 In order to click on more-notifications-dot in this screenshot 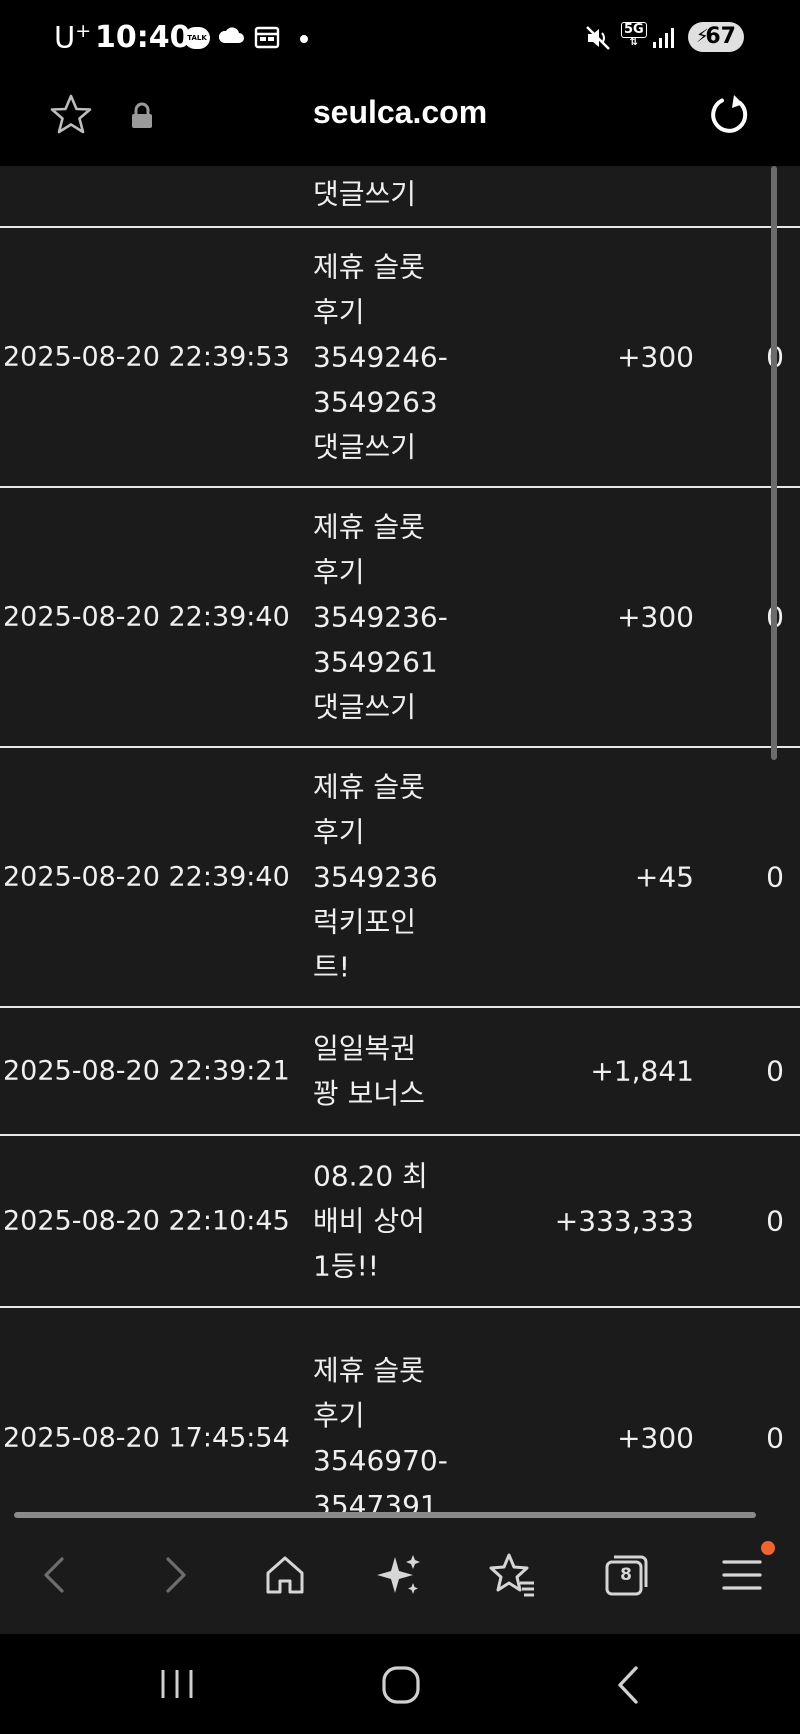, I will do `click(304, 39)`.